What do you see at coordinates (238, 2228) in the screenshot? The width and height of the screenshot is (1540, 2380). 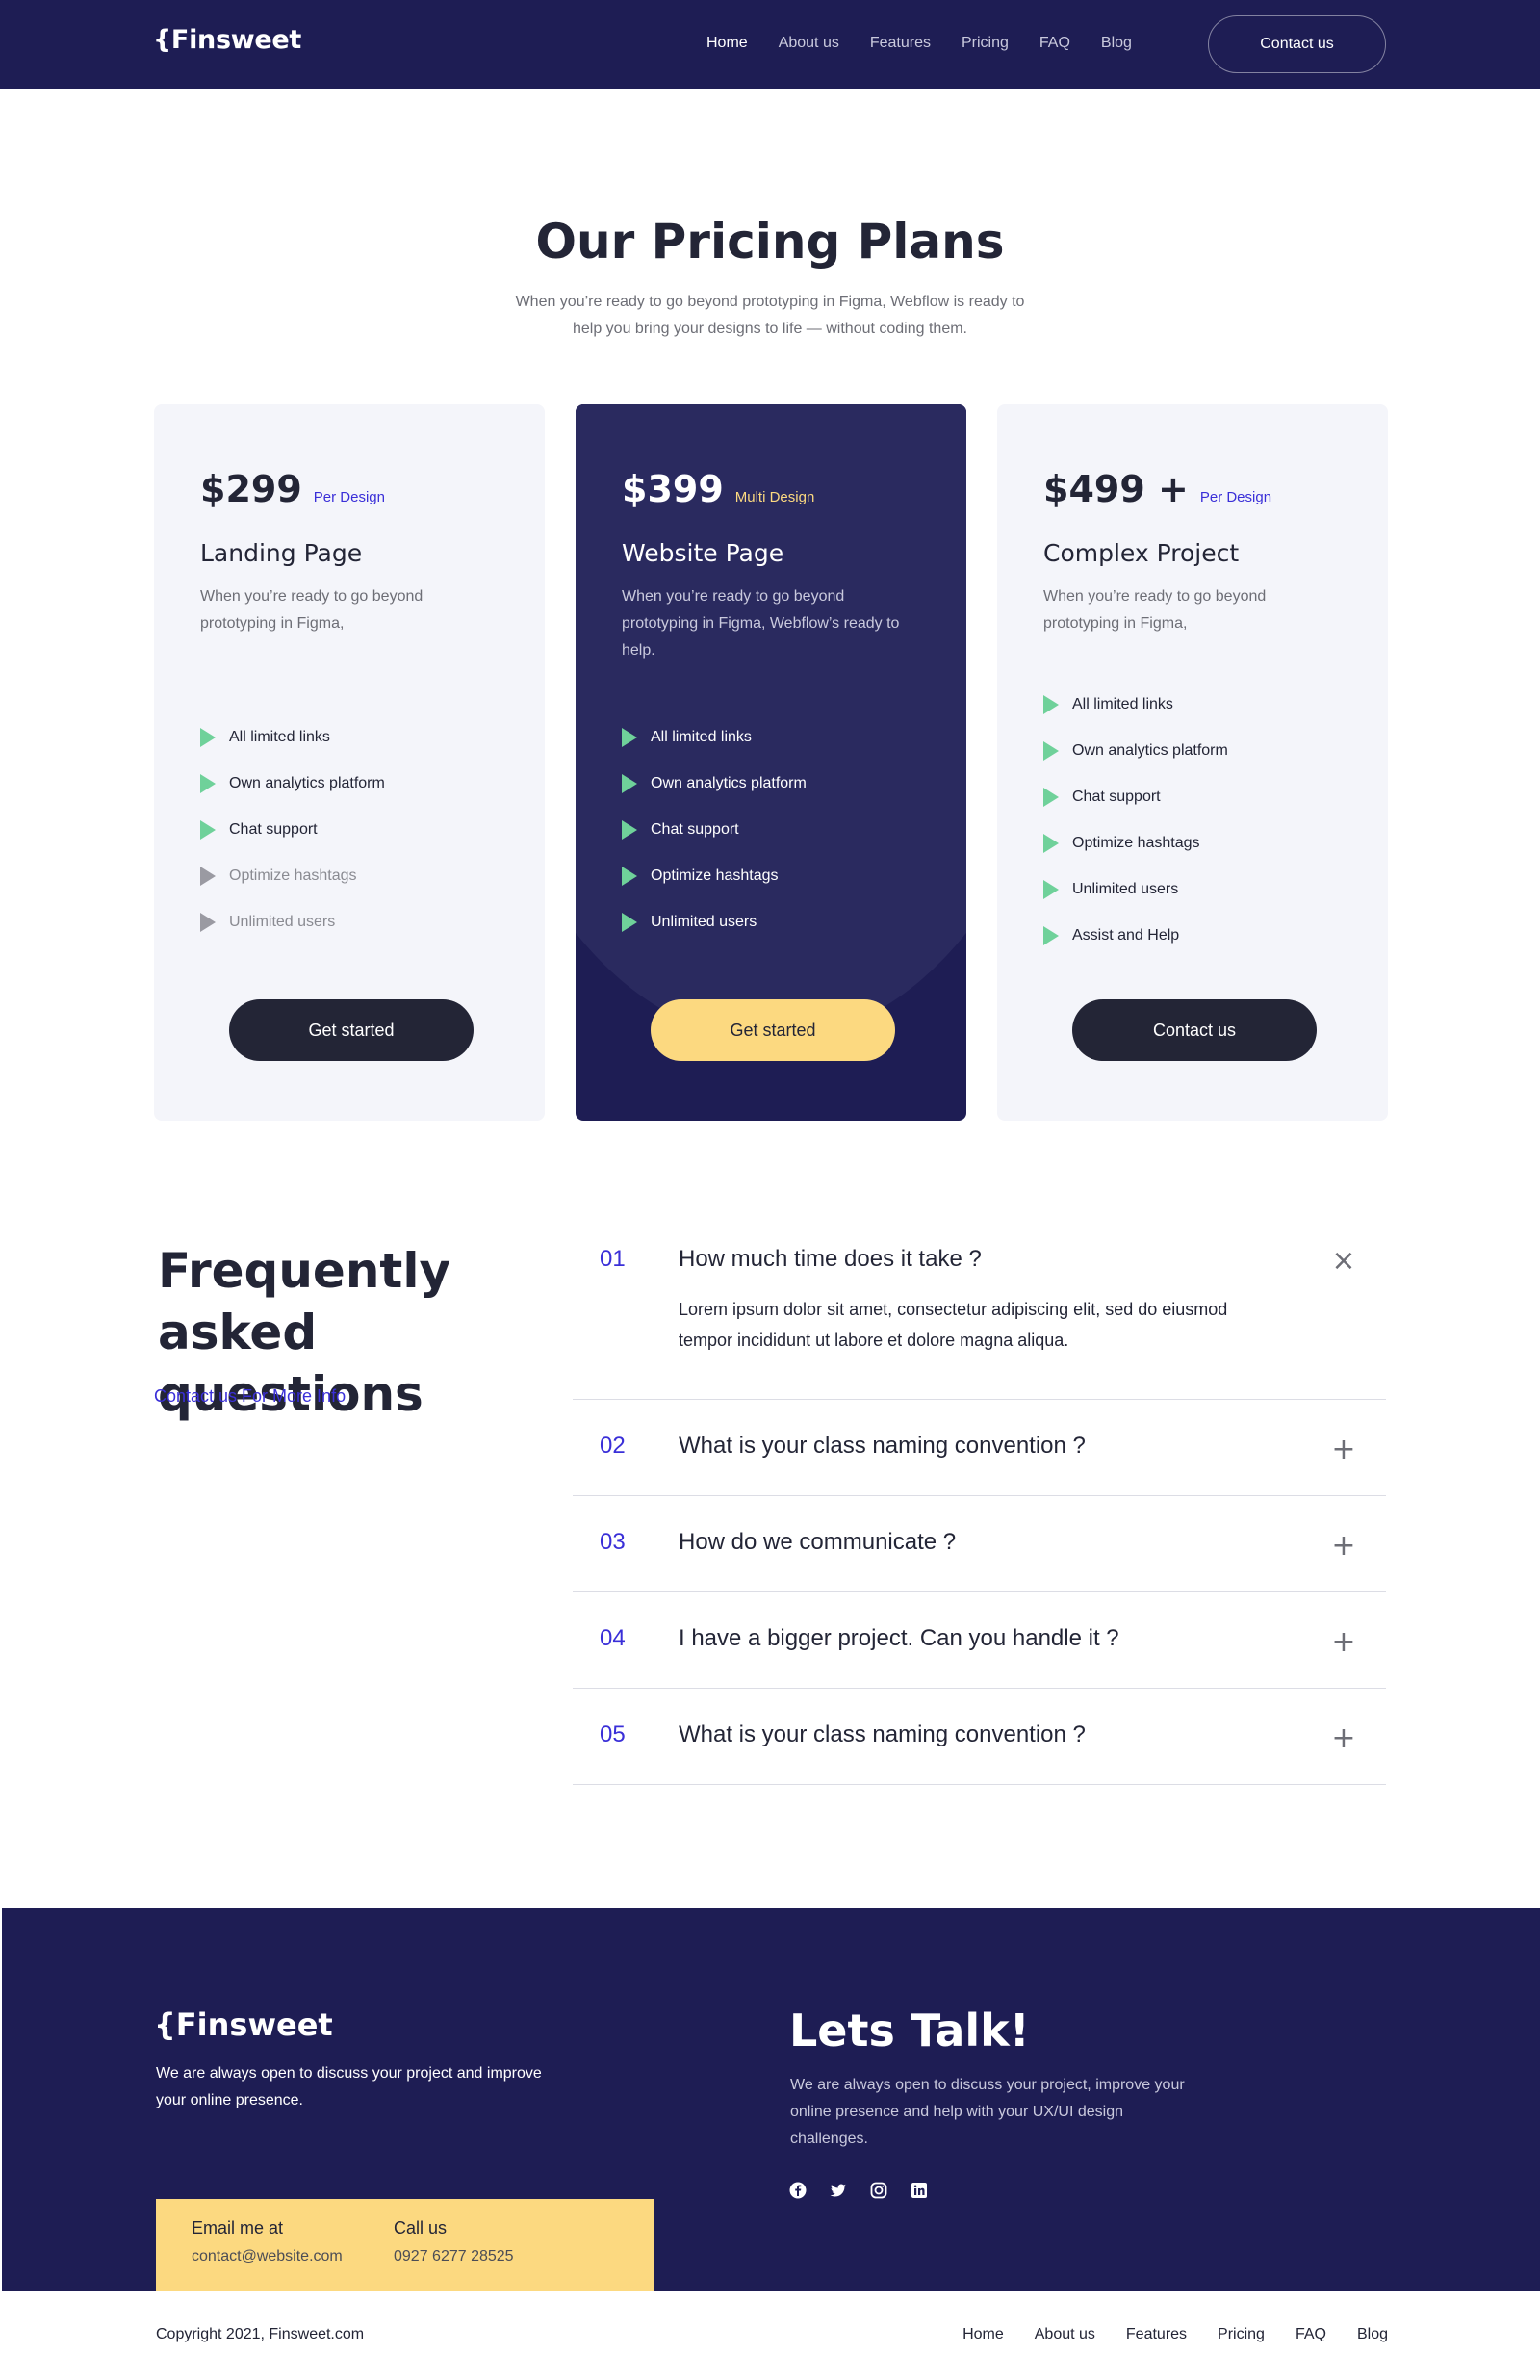 I see `email-label: Email me at` at bounding box center [238, 2228].